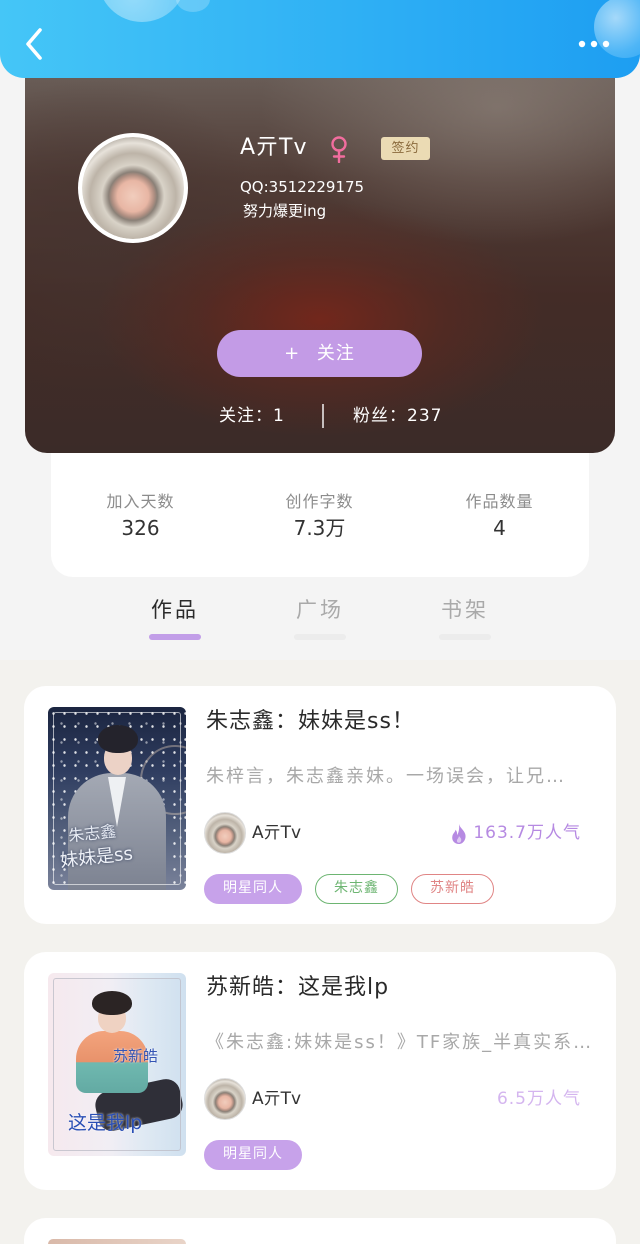 Image resolution: width=640 pixels, height=1244 pixels. I want to click on stat-works-count: 作品数量 4, so click(499, 516).